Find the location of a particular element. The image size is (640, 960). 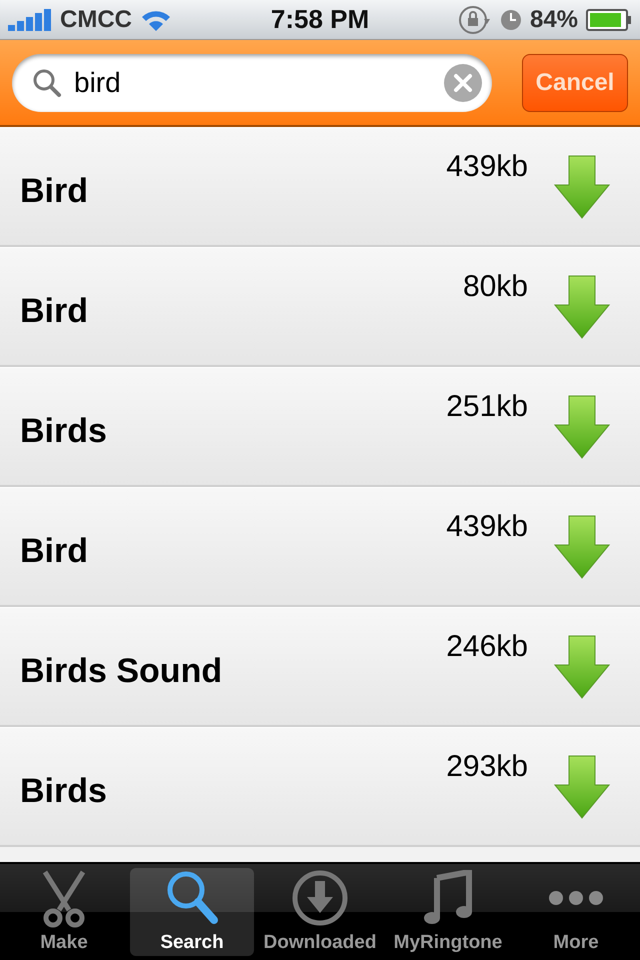

file-size: 80kb is located at coordinates (495, 287).